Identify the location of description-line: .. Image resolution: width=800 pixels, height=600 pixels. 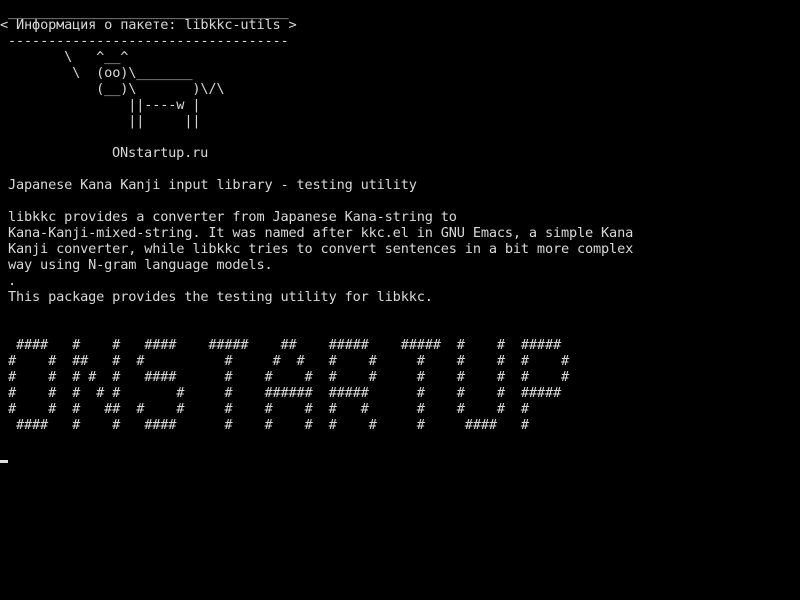
(12, 281).